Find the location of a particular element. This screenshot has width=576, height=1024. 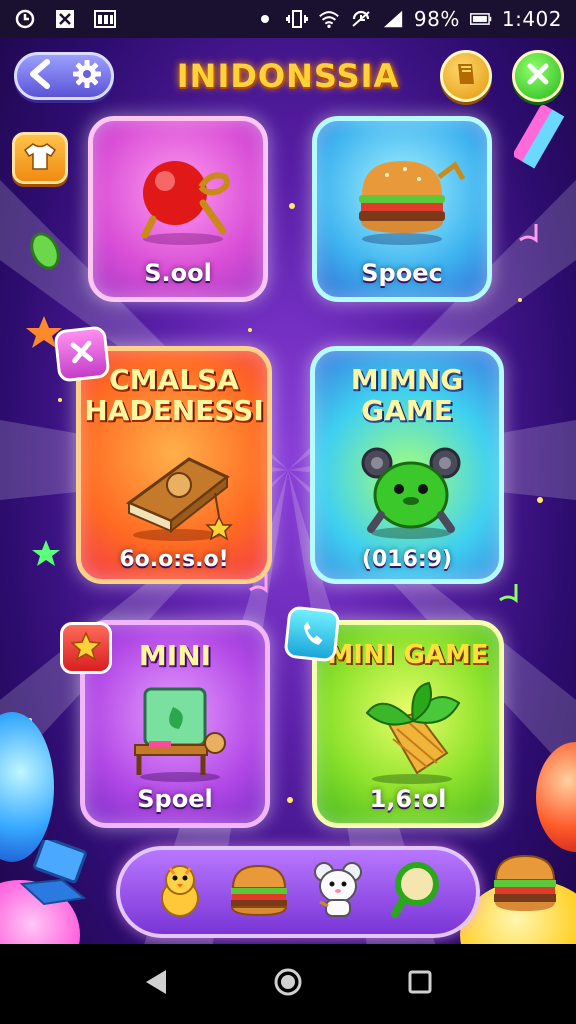

game-card-2: Spoec is located at coordinates (402, 209).